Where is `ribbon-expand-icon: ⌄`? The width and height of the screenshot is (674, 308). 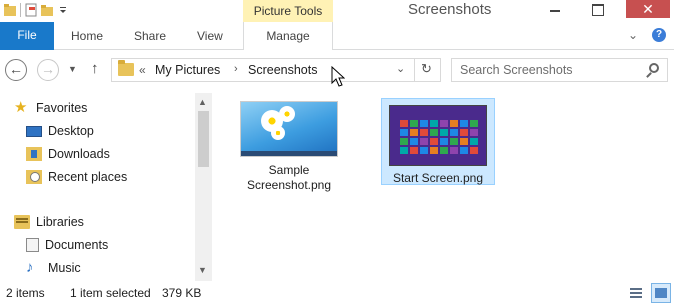 ribbon-expand-icon: ⌄ is located at coordinates (633, 35).